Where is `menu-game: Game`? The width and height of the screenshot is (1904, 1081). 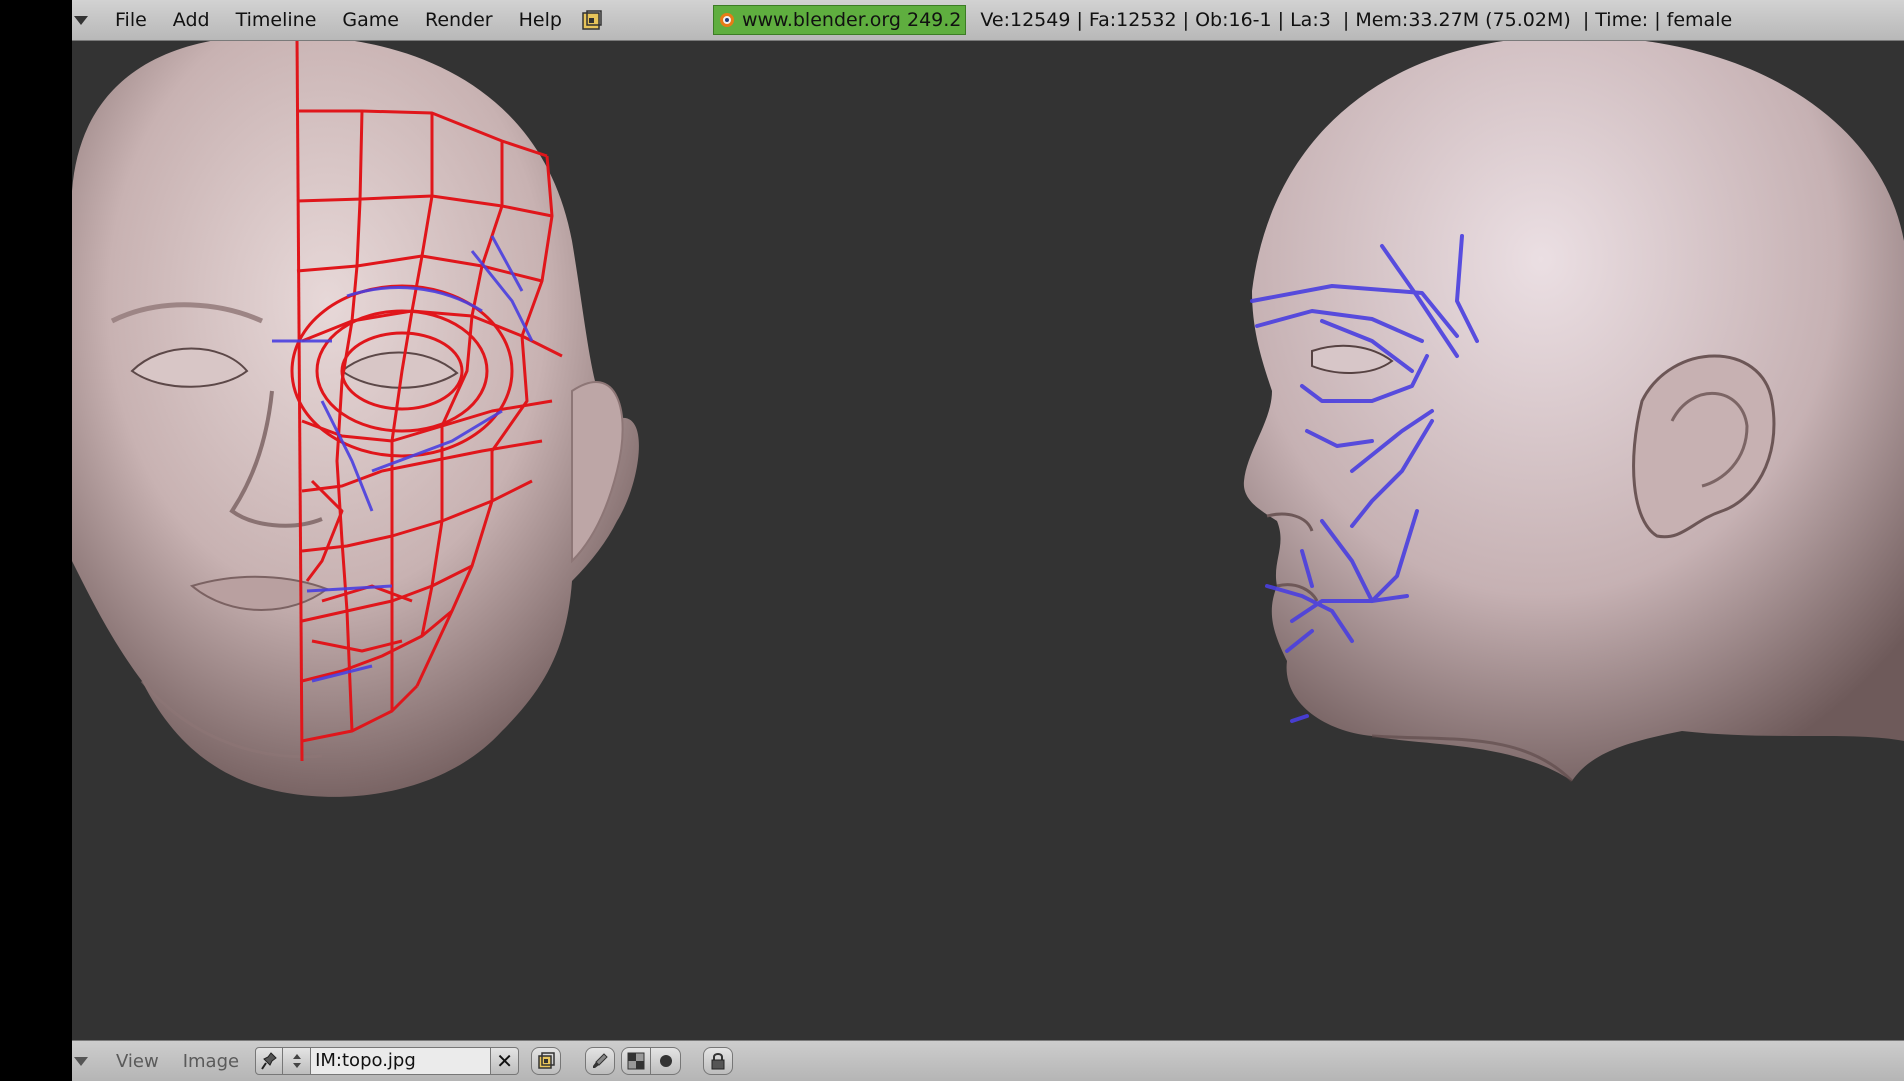 menu-game: Game is located at coordinates (370, 20).